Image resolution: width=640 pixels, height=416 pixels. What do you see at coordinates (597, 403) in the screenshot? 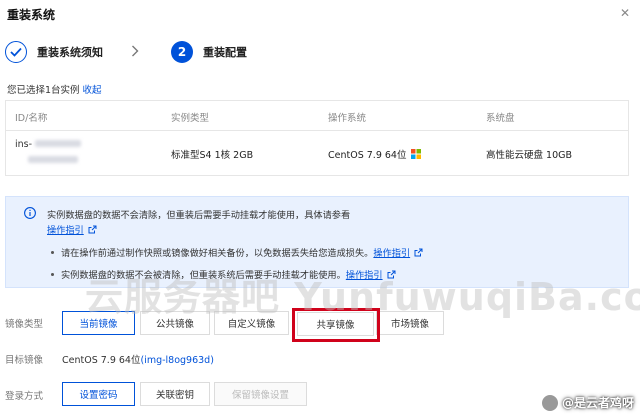
I see `corner-watermark-text: @是云者鸡呀` at bounding box center [597, 403].